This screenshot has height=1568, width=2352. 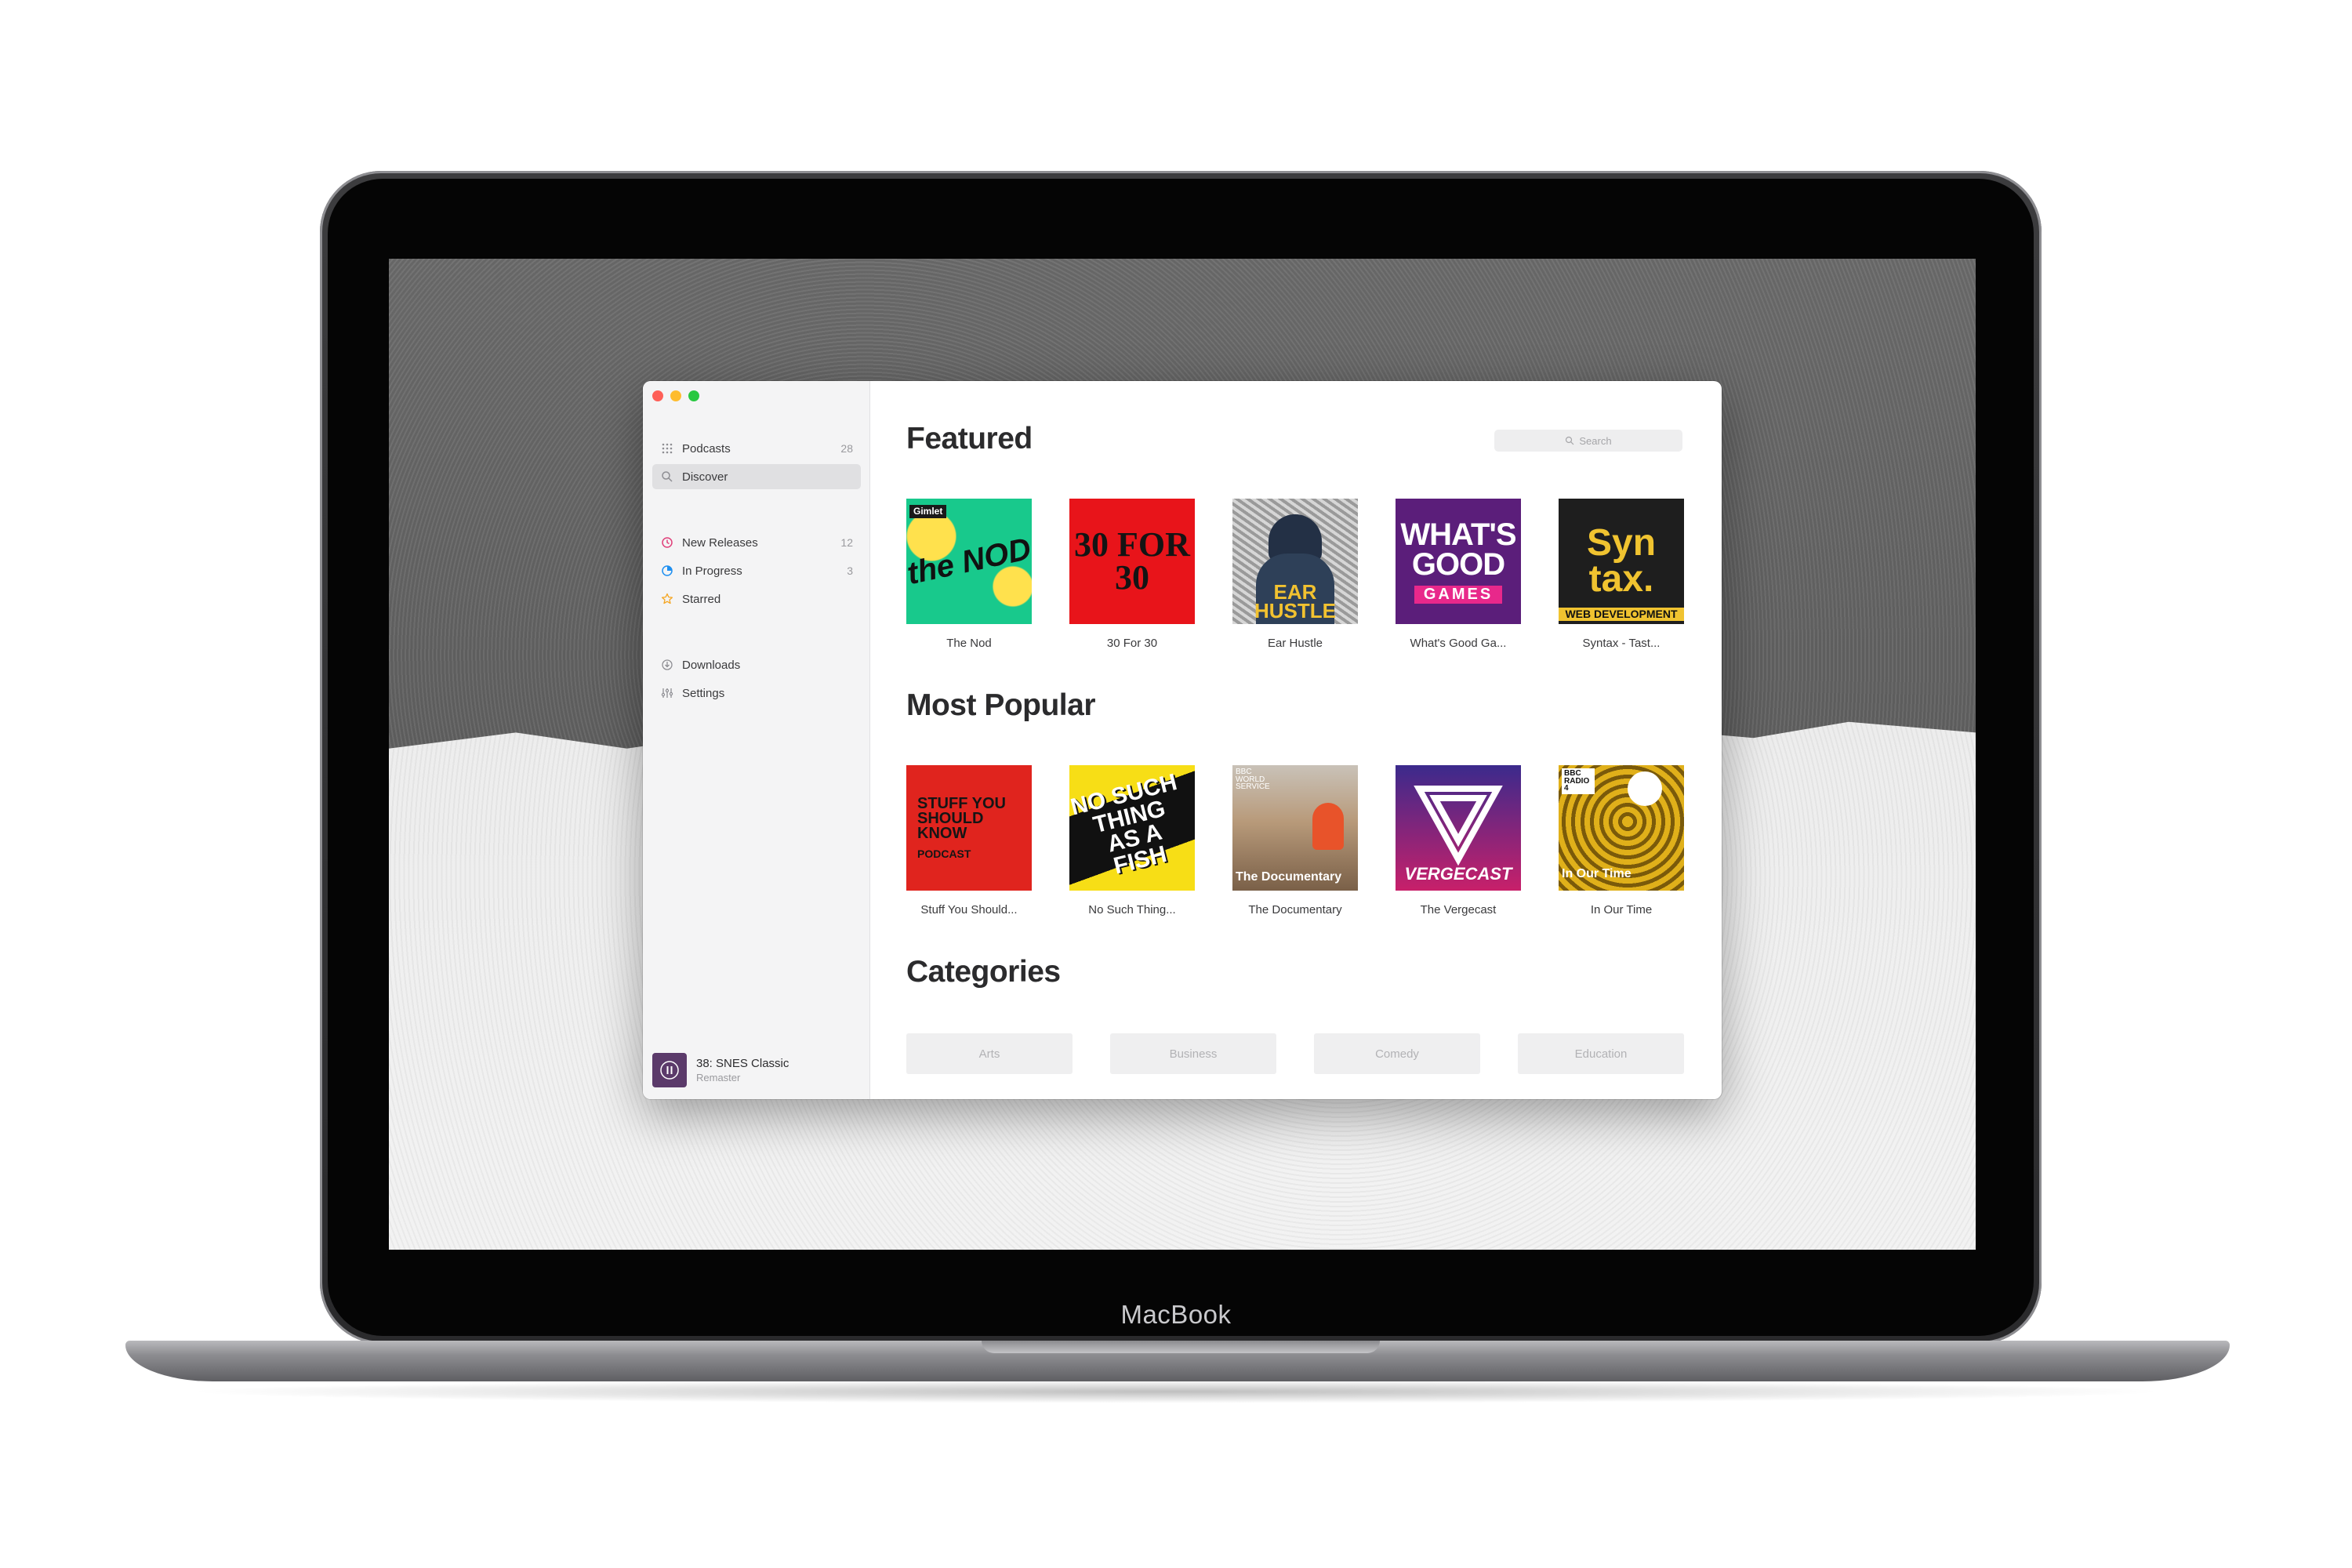 What do you see at coordinates (756, 449) in the screenshot?
I see `sidebar-item-podcasts: Podcasts 28` at bounding box center [756, 449].